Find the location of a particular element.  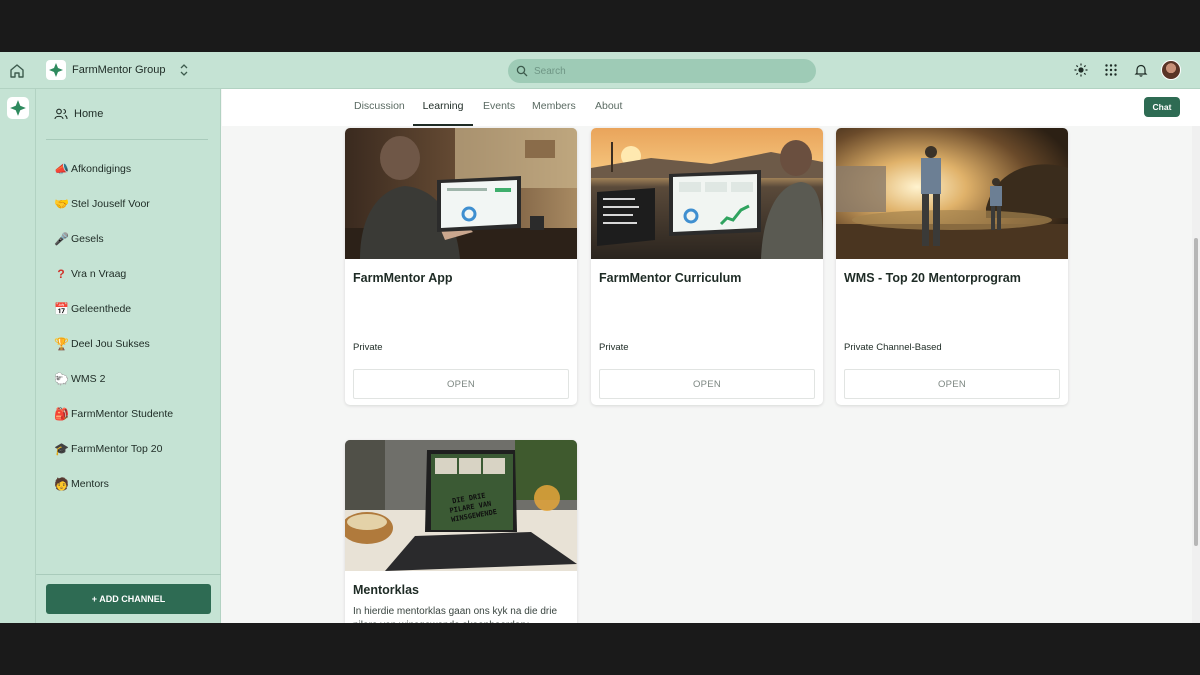

sidebar-item-geleenthede: 📅 Geleenthede is located at coordinates (113, 308).